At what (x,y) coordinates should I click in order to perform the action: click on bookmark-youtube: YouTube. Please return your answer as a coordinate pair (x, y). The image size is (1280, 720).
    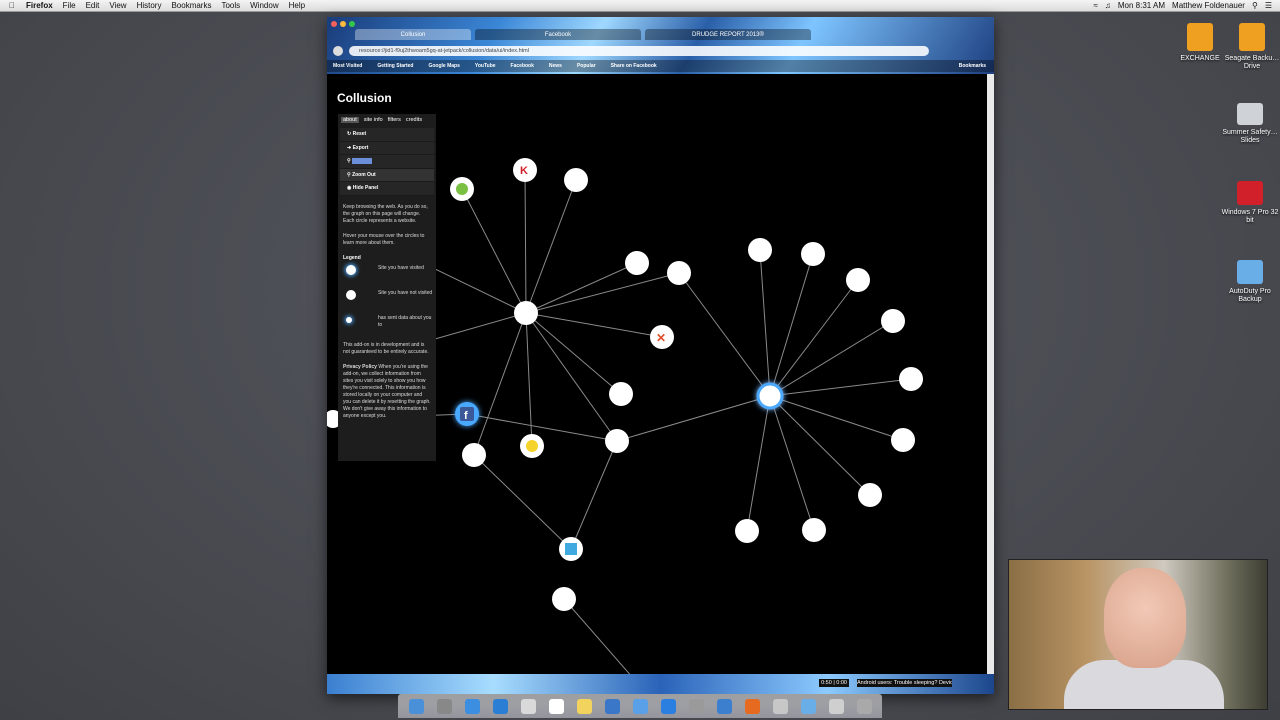
    Looking at the image, I should click on (485, 66).